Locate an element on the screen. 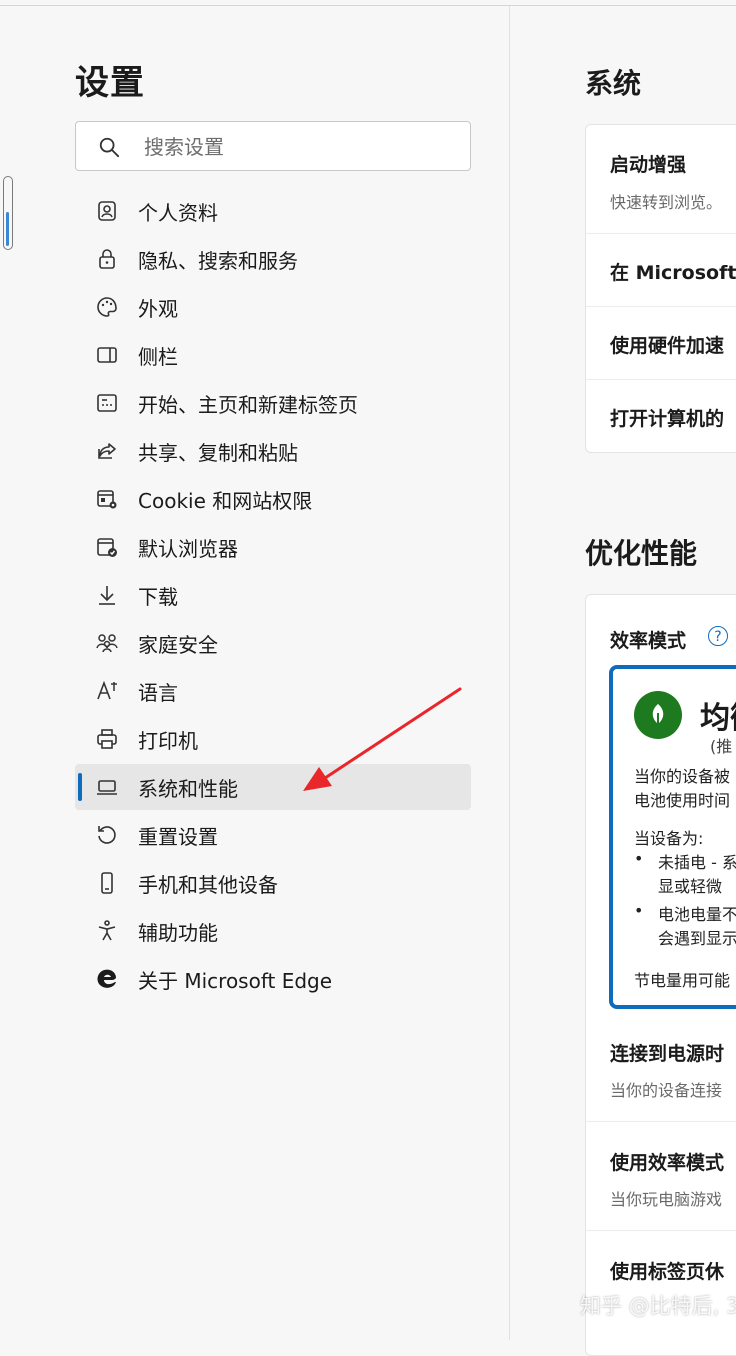 This screenshot has width=736, height=1356. sidebar-item-label: 重置设置 is located at coordinates (178, 836).